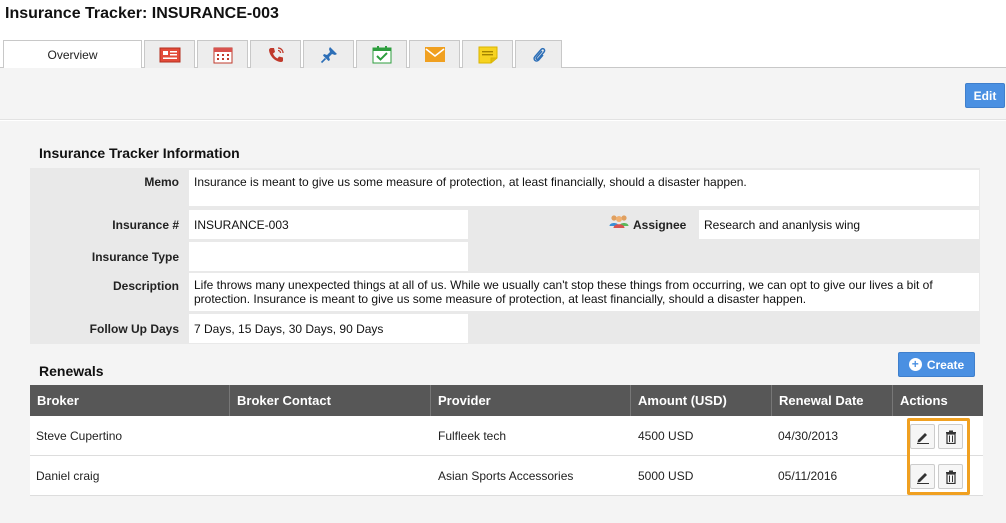  Describe the element at coordinates (660, 225) in the screenshot. I see `assignee-label: Assignee` at that location.